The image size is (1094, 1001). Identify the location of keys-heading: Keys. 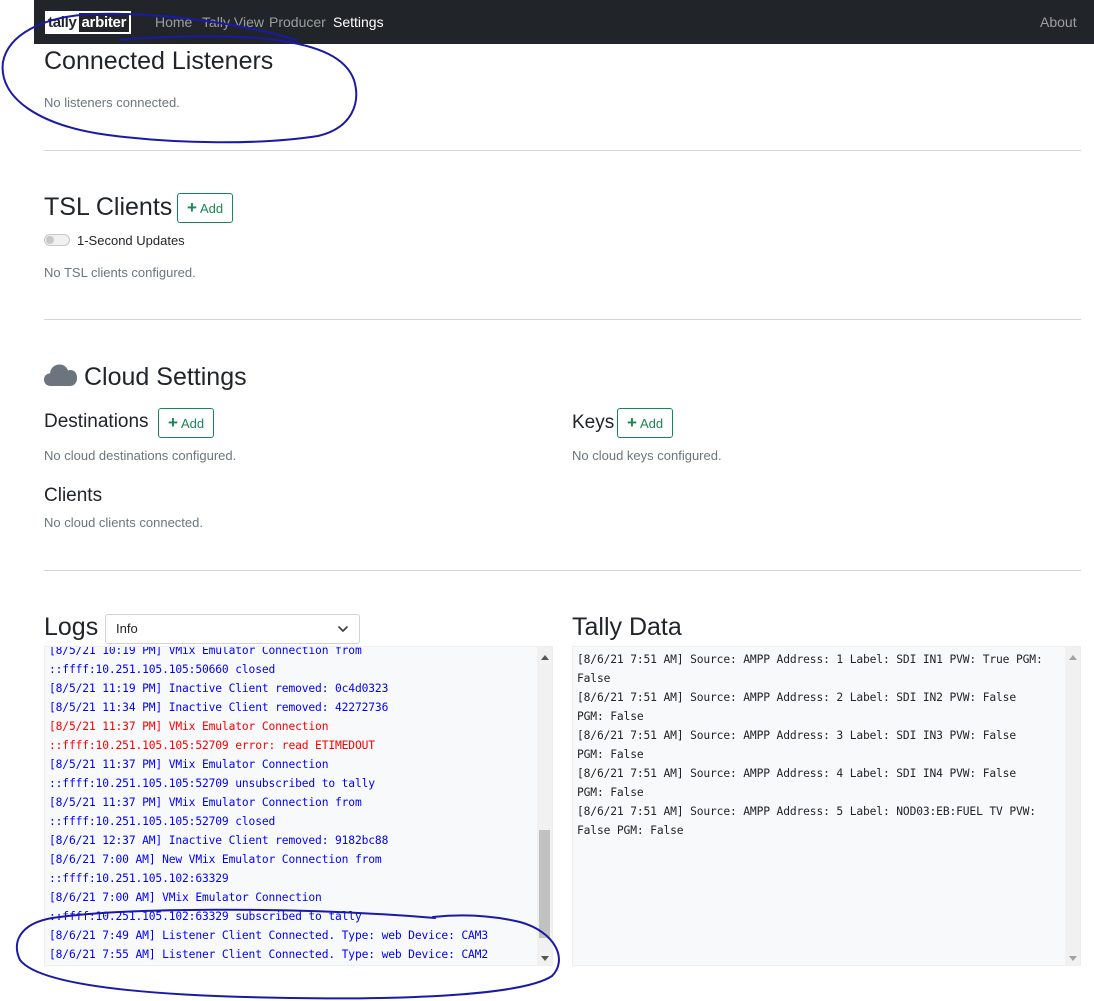
(593, 422).